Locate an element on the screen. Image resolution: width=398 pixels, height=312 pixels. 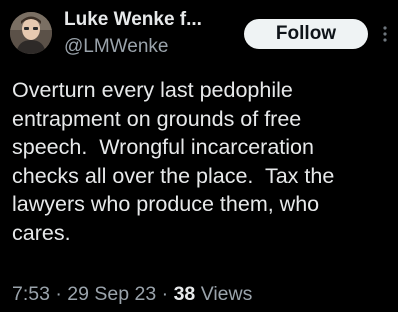
tweet-time: 7:53 is located at coordinates (31, 294).